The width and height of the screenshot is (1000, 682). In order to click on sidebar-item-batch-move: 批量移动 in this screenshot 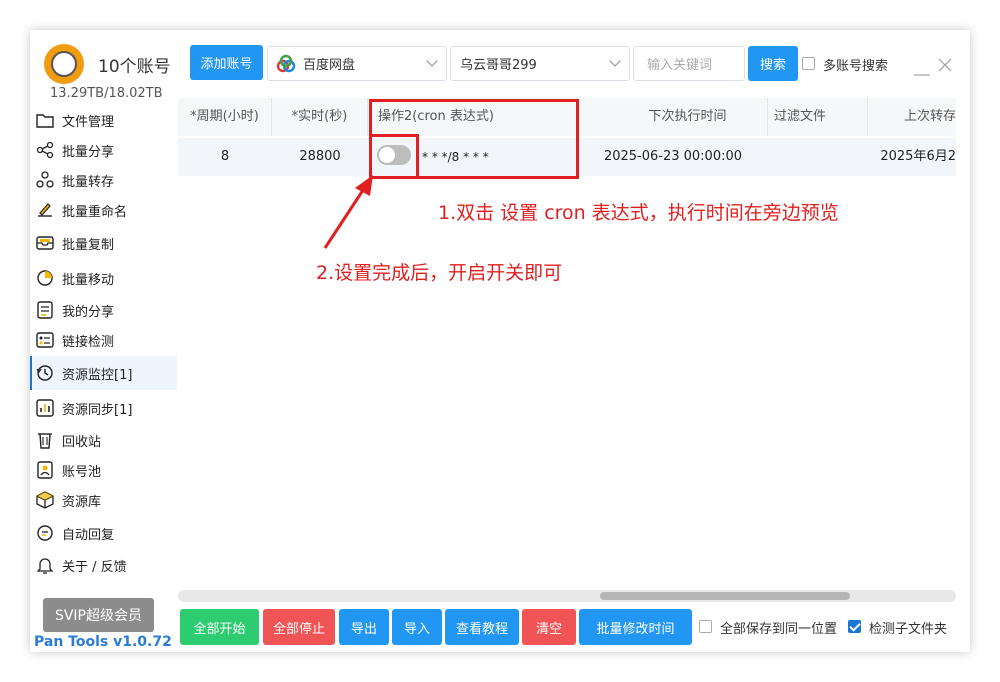, I will do `click(102, 278)`.